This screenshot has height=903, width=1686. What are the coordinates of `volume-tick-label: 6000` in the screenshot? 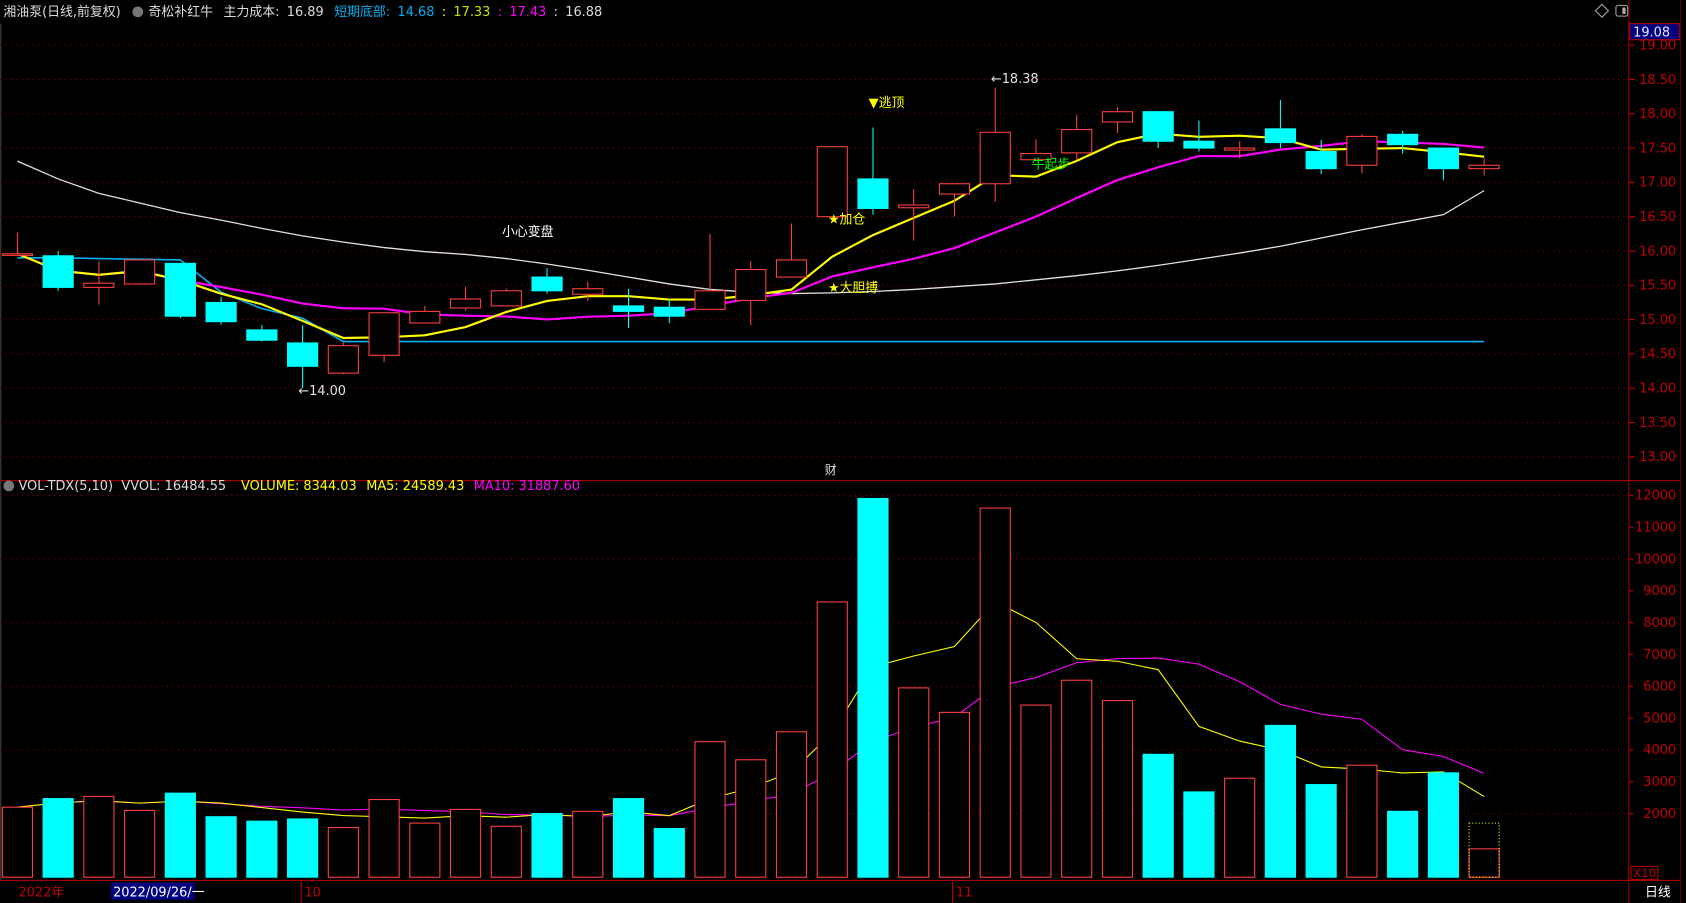 It's located at (1659, 687).